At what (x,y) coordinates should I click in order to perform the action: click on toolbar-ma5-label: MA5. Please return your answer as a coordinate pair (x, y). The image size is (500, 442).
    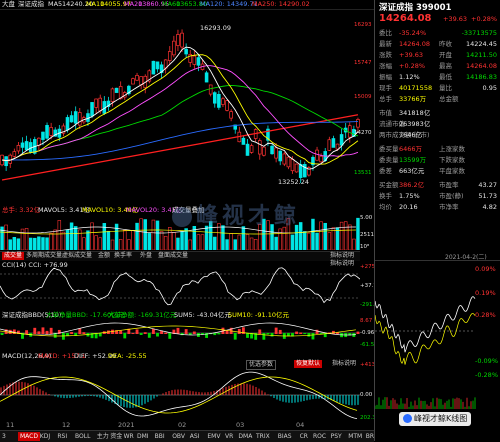
    Looking at the image, I should click on (55, 4).